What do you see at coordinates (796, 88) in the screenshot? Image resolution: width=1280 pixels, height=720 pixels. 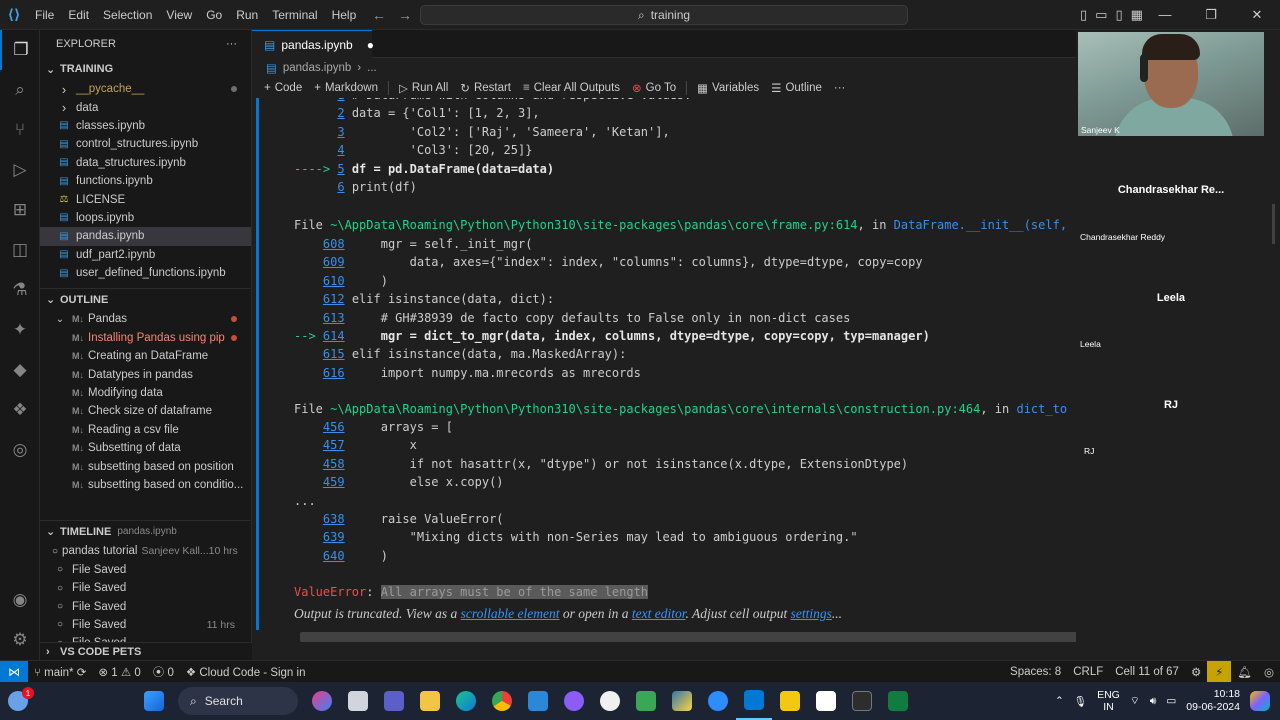 I see `outline-button: ☰ Outline` at bounding box center [796, 88].